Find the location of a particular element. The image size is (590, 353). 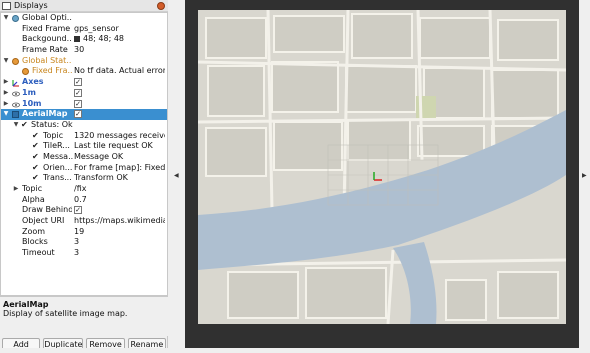

tree-row-status-tilereq: ✔ TileR... Last tile request OK is located at coordinates (84, 146).